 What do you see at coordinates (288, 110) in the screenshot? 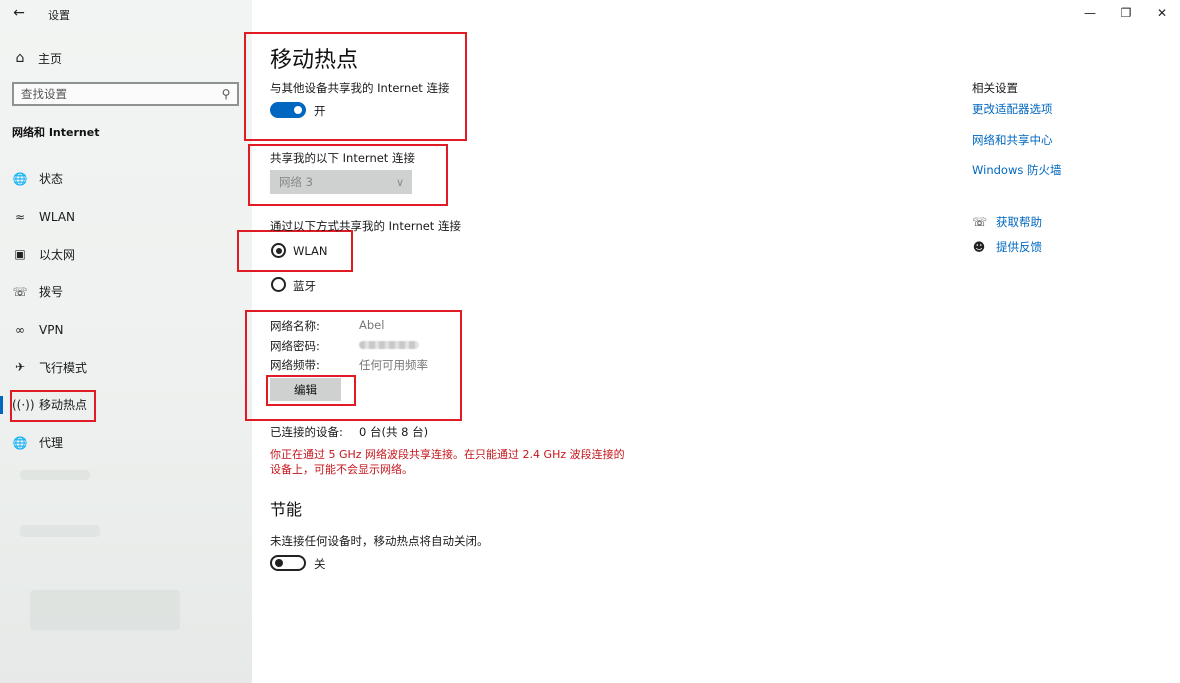
I see `share-toggle` at bounding box center [288, 110].